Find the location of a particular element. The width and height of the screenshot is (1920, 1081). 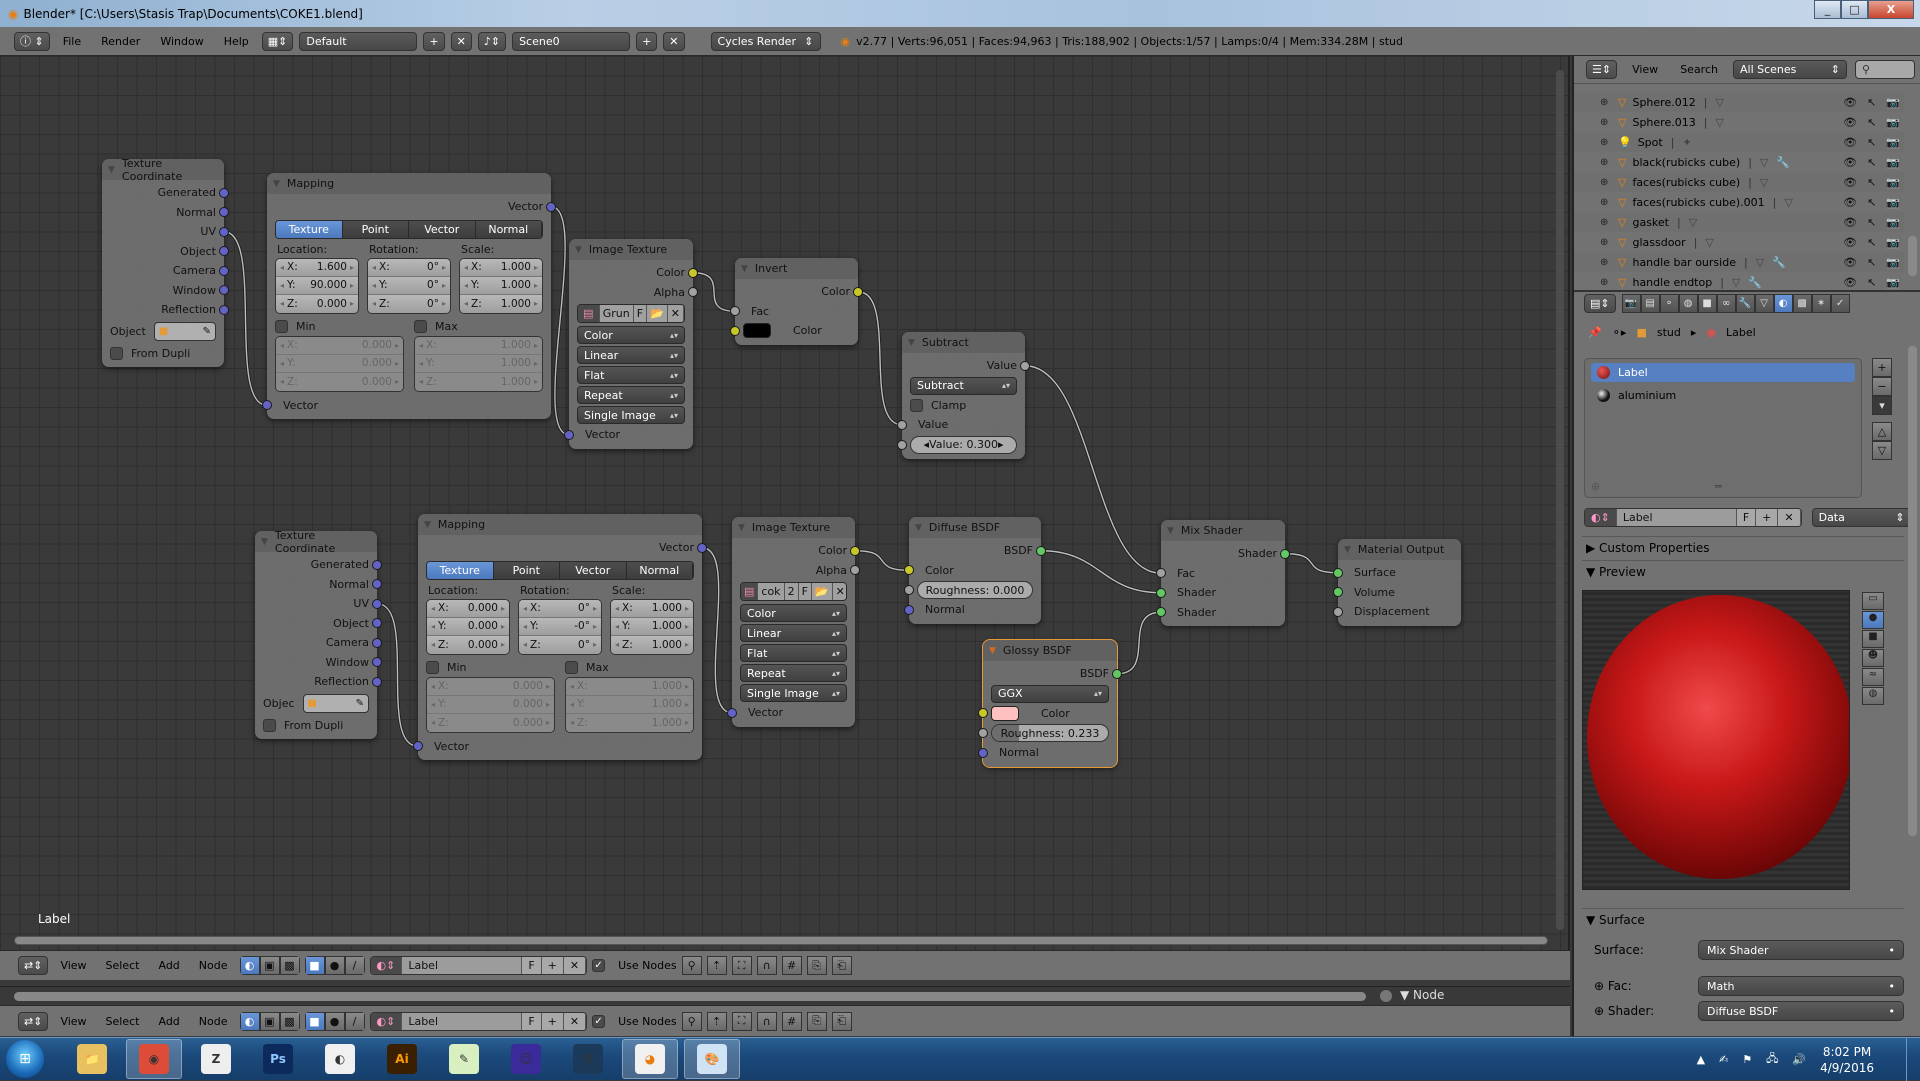

material-selector: ◐⇕ Label F + ✕ is located at coordinates (478, 1021).